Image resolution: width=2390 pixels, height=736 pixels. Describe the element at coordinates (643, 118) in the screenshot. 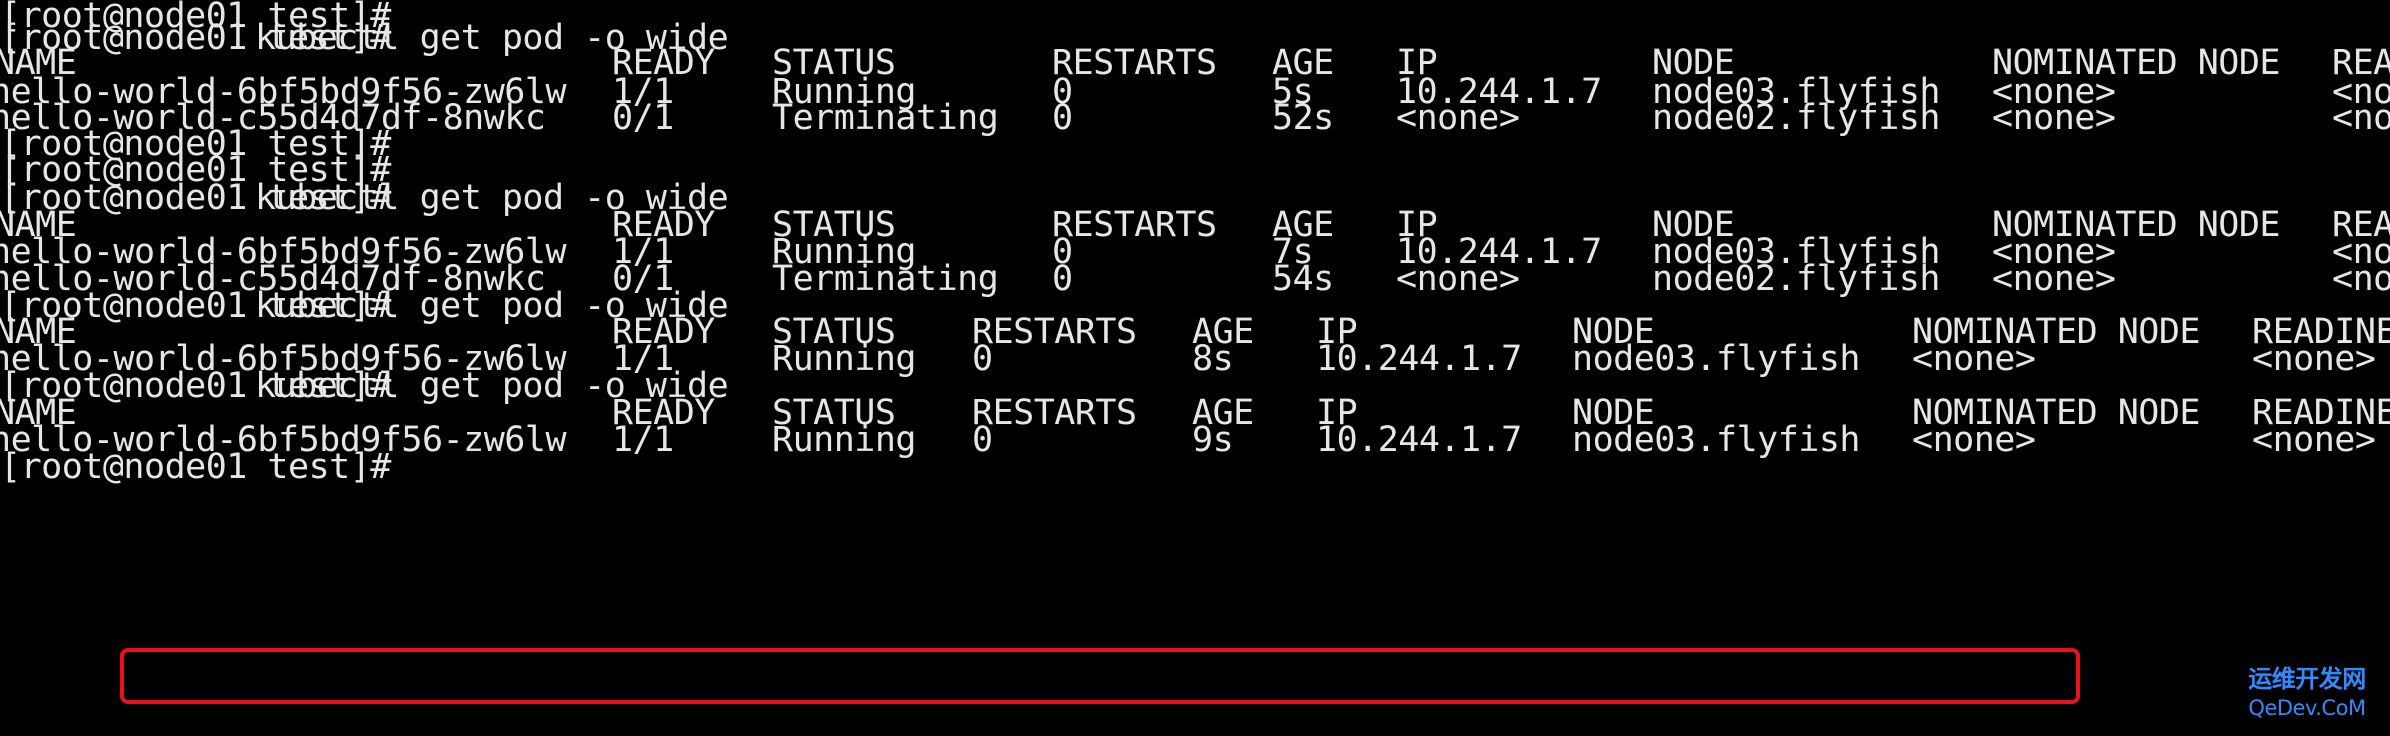

I see `pod-ready: 0/1` at that location.